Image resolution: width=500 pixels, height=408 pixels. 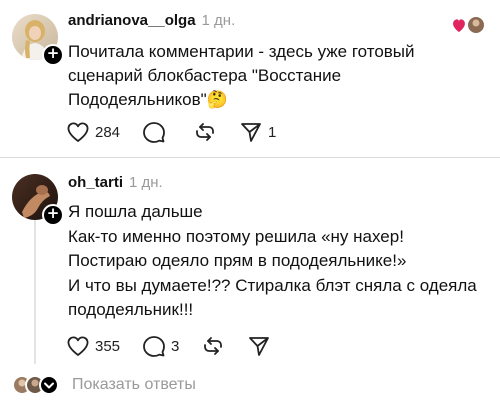 I want to click on like-count: 284, so click(x=108, y=132).